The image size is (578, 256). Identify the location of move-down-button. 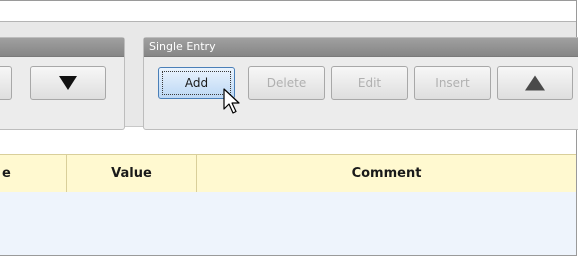
(68, 83).